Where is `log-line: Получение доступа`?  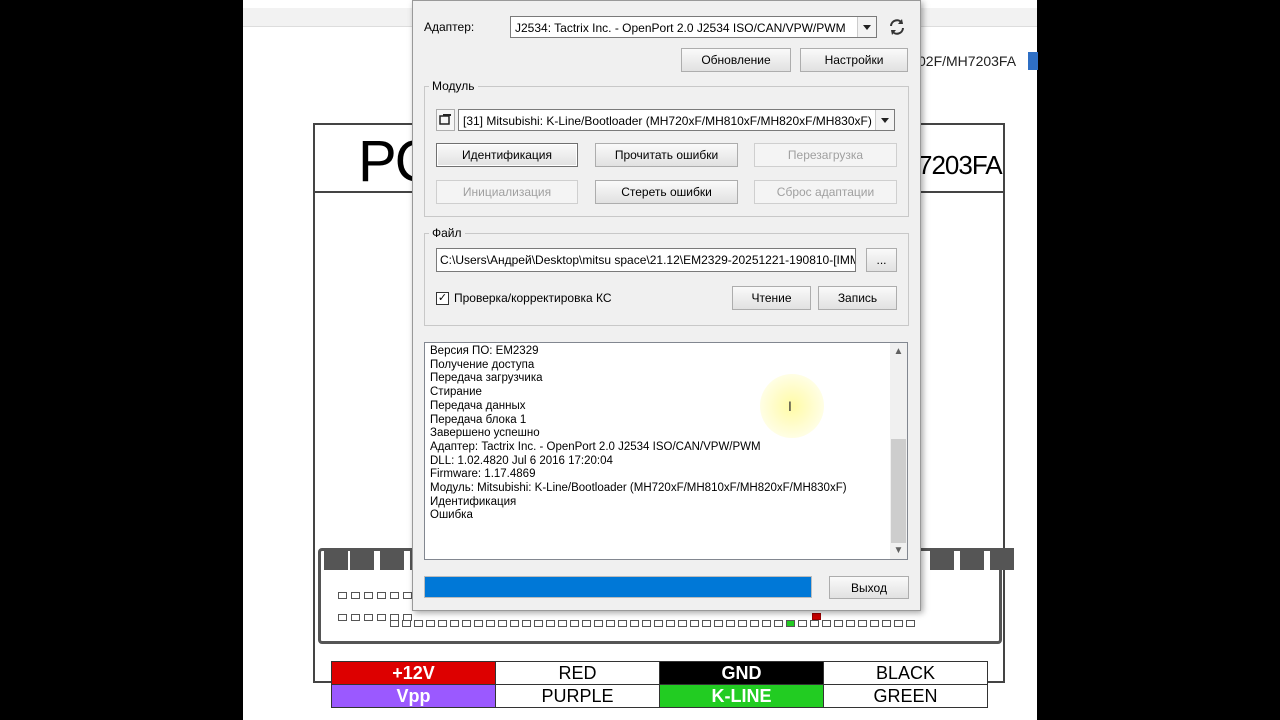
log-line: Получение доступа is located at coordinates (482, 364).